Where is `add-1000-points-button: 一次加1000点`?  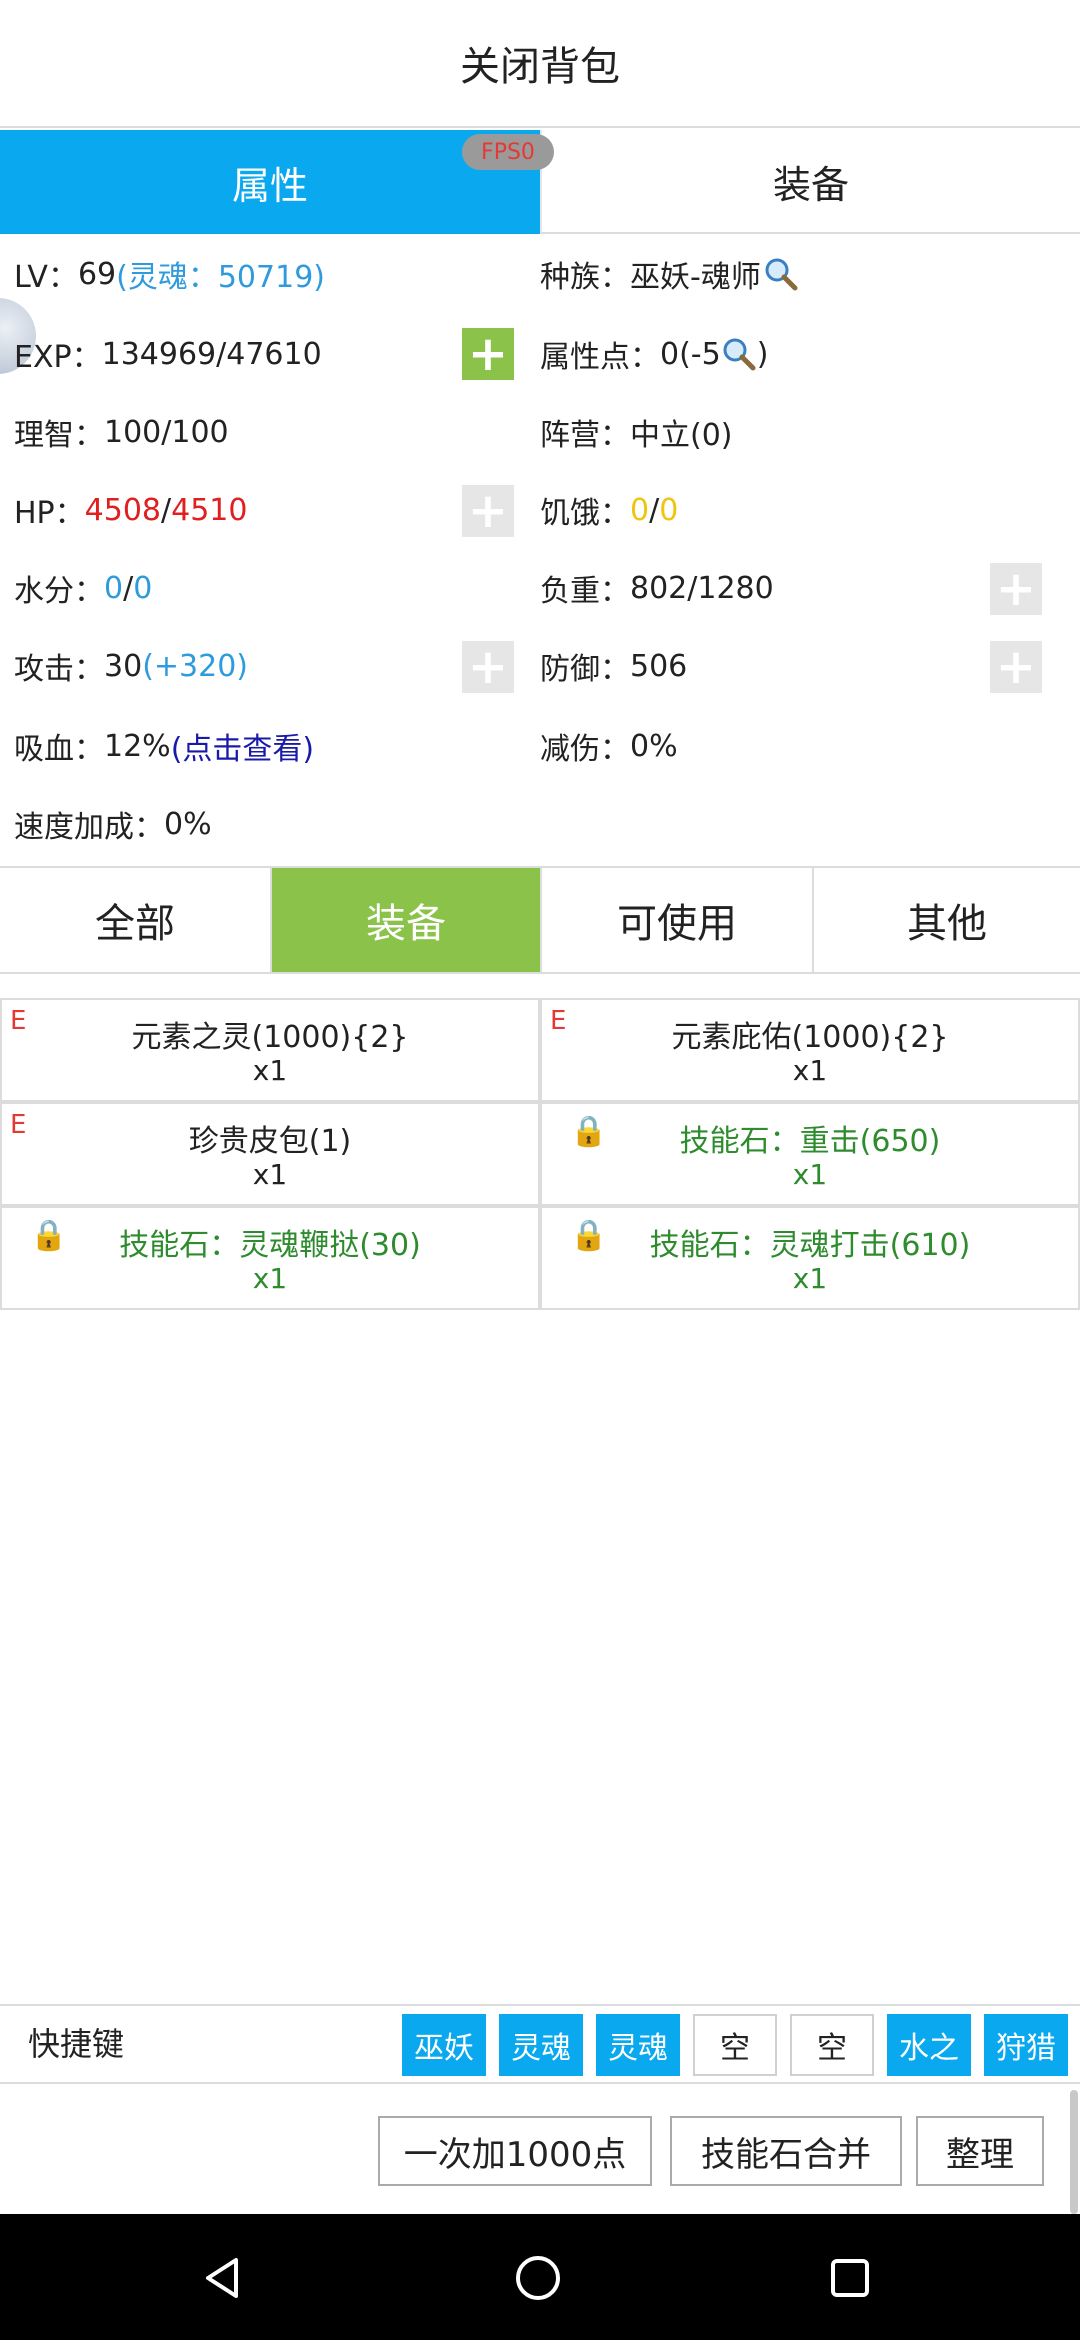 add-1000-points-button: 一次加1000点 is located at coordinates (515, 2151).